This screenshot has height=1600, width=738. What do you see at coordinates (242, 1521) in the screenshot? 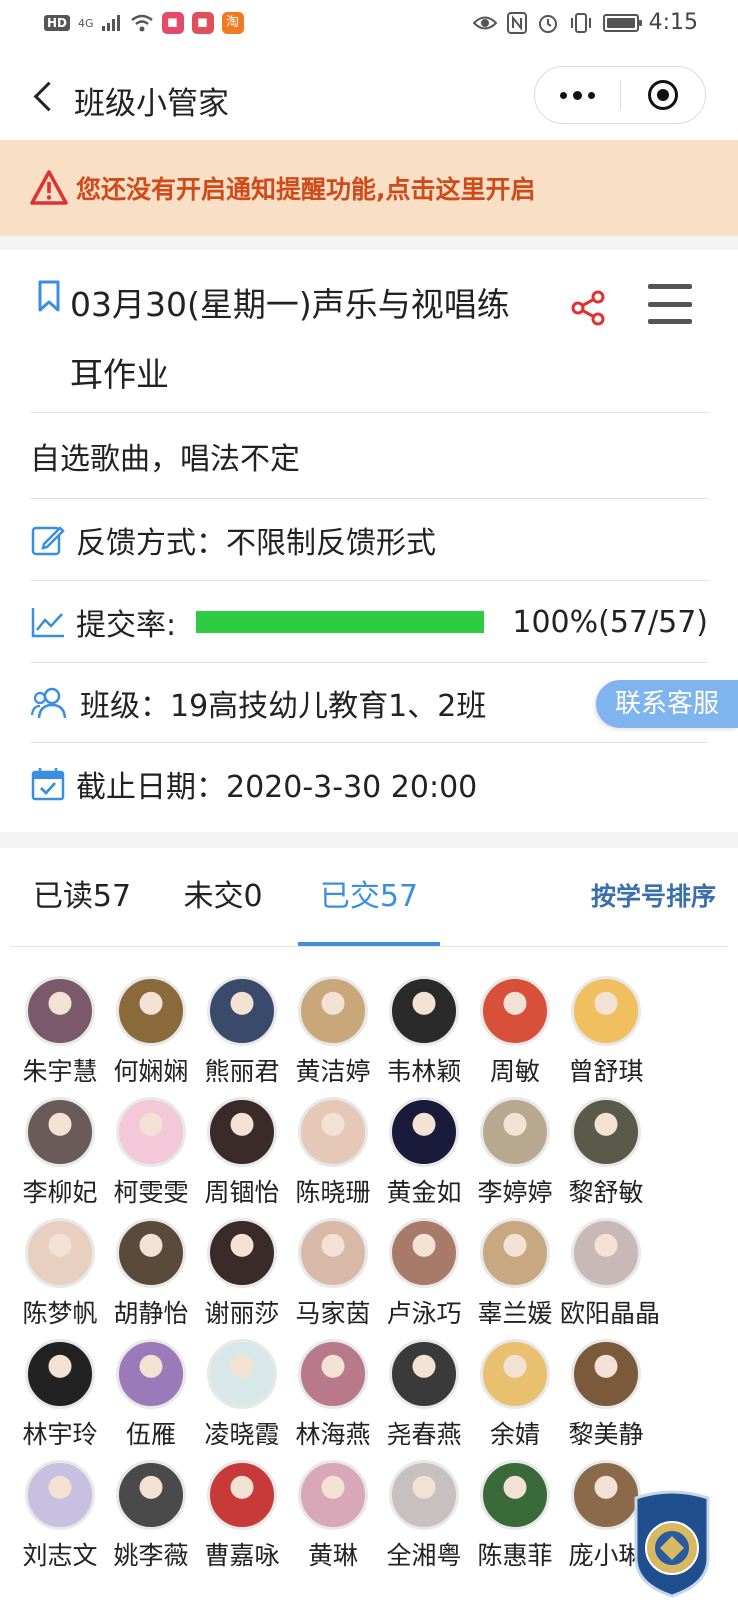
I see `student-item: 曹嘉咏` at bounding box center [242, 1521].